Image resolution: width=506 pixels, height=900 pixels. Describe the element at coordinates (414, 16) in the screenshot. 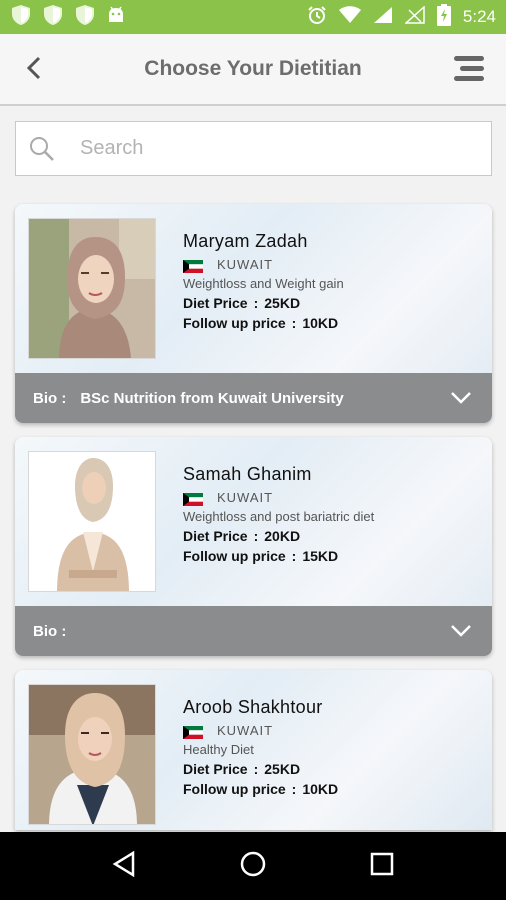

I see `signal-empty-icon` at that location.